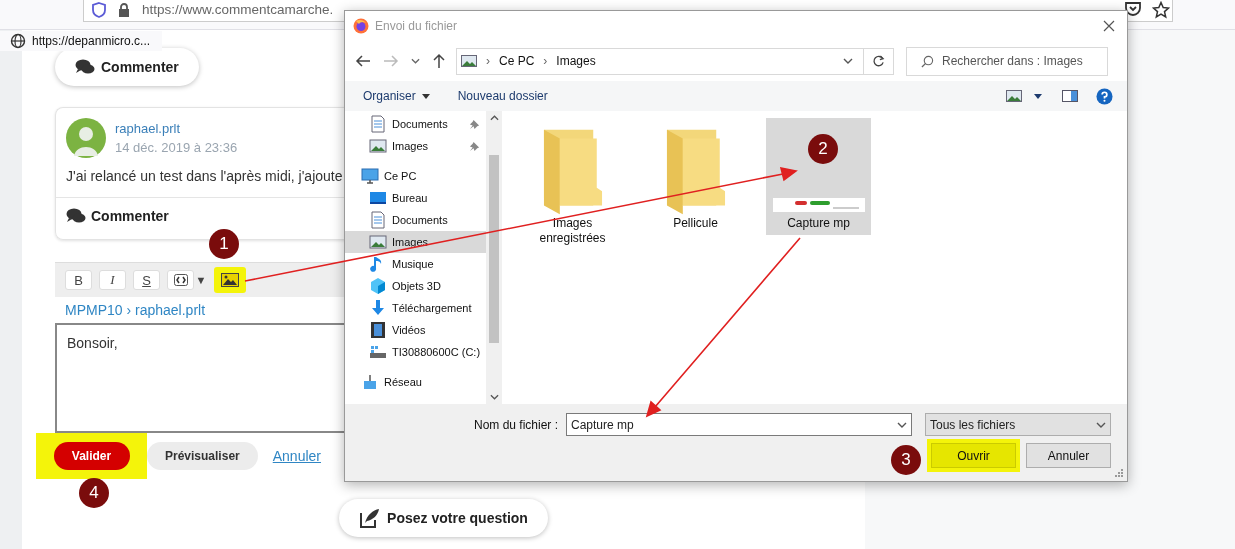 The width and height of the screenshot is (1235, 549). I want to click on desktop-icon, so click(378, 198).